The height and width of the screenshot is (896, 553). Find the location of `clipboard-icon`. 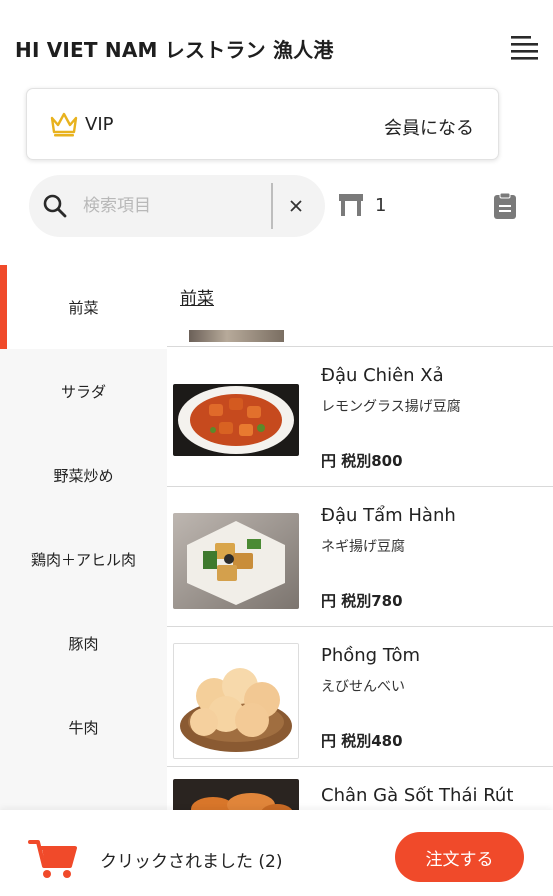

clipboard-icon is located at coordinates (505, 206).